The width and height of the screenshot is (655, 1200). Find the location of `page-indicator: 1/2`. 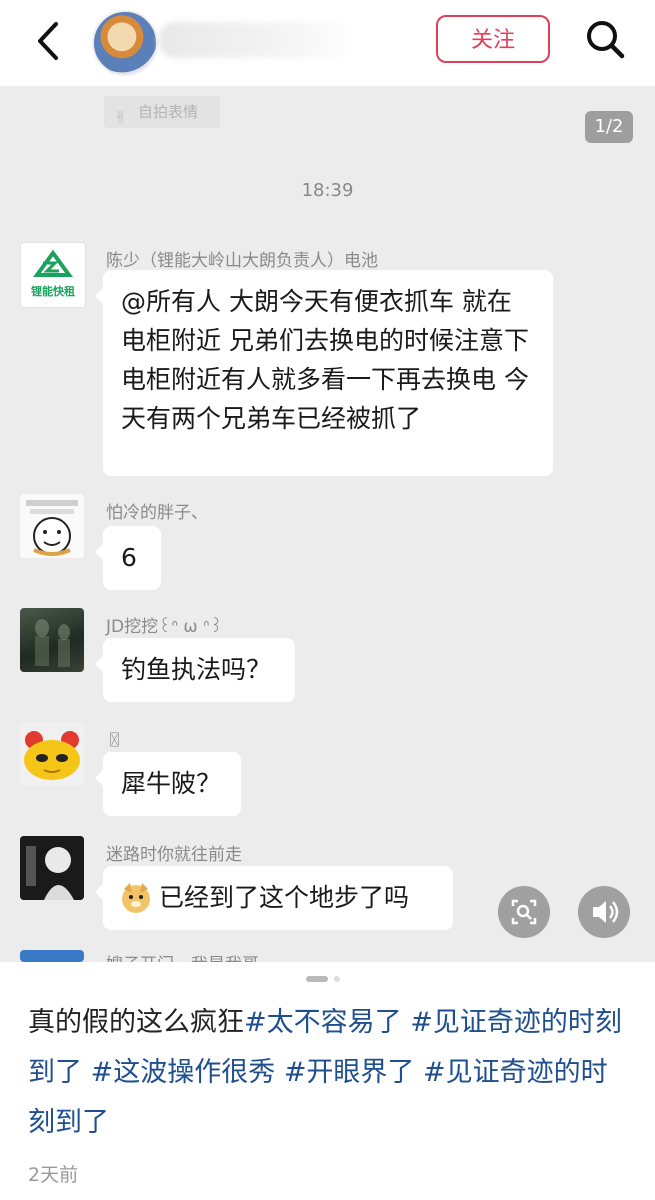

page-indicator: 1/2 is located at coordinates (609, 127).